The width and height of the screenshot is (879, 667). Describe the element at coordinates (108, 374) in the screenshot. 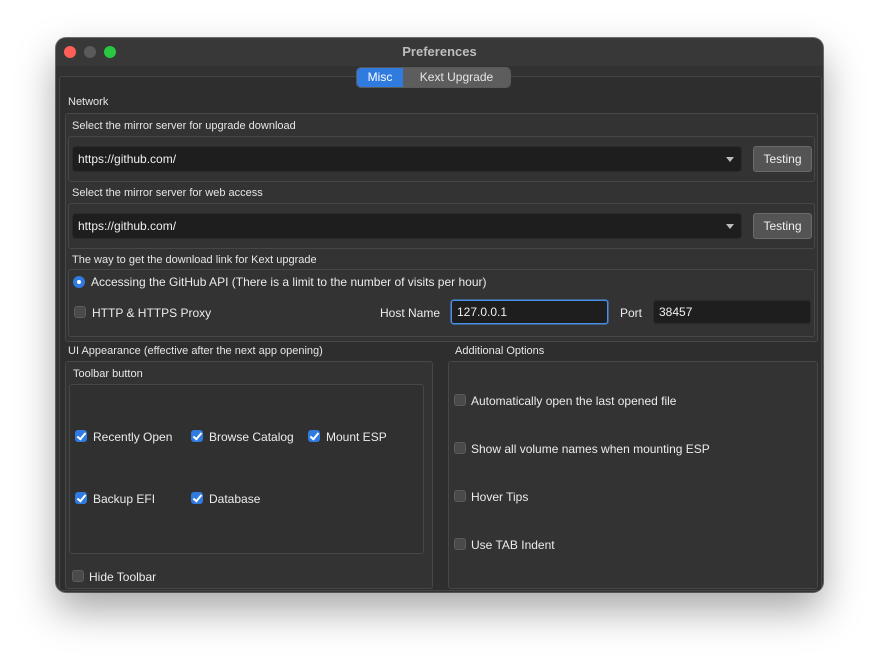

I see `toolbar-button-label: Toolbar button` at that location.